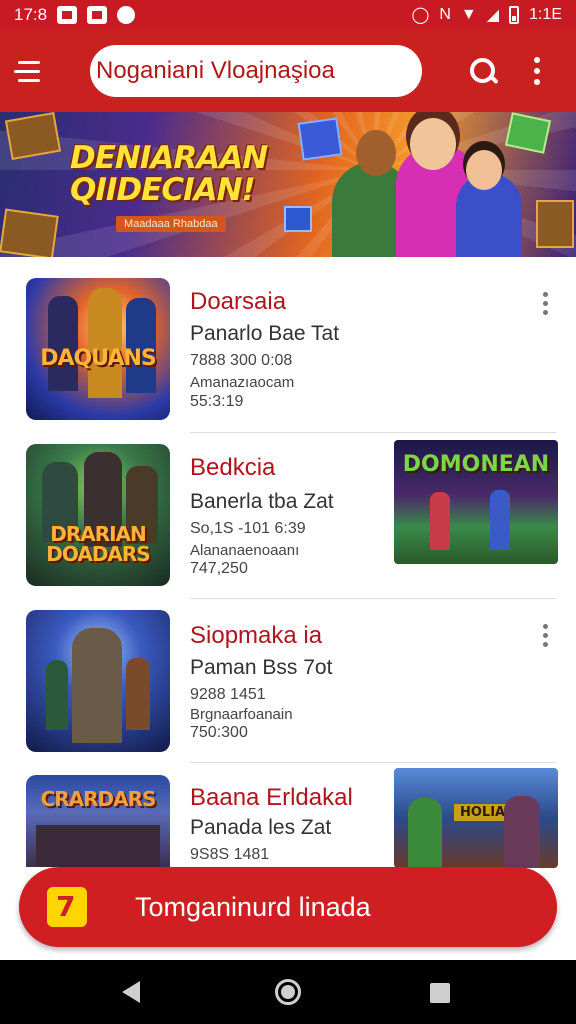 Image resolution: width=576 pixels, height=1024 pixels. What do you see at coordinates (98, 358) in the screenshot?
I see `thumbnail-title: DAQUANS` at bounding box center [98, 358].